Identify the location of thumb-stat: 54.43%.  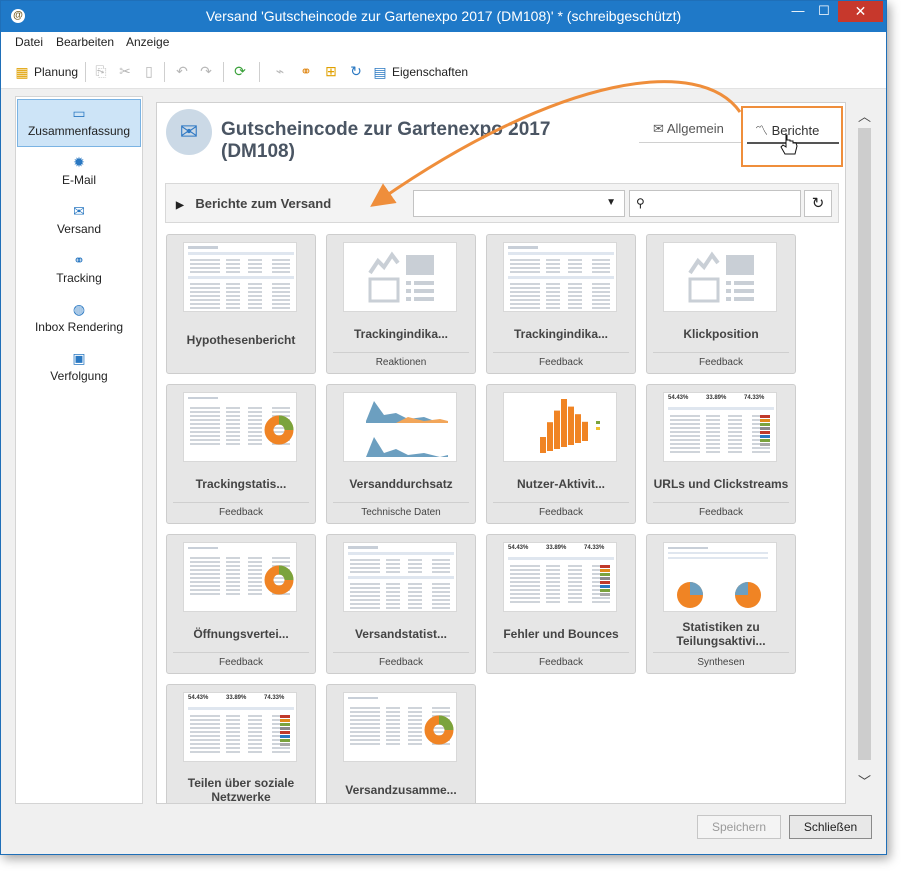
(198, 698).